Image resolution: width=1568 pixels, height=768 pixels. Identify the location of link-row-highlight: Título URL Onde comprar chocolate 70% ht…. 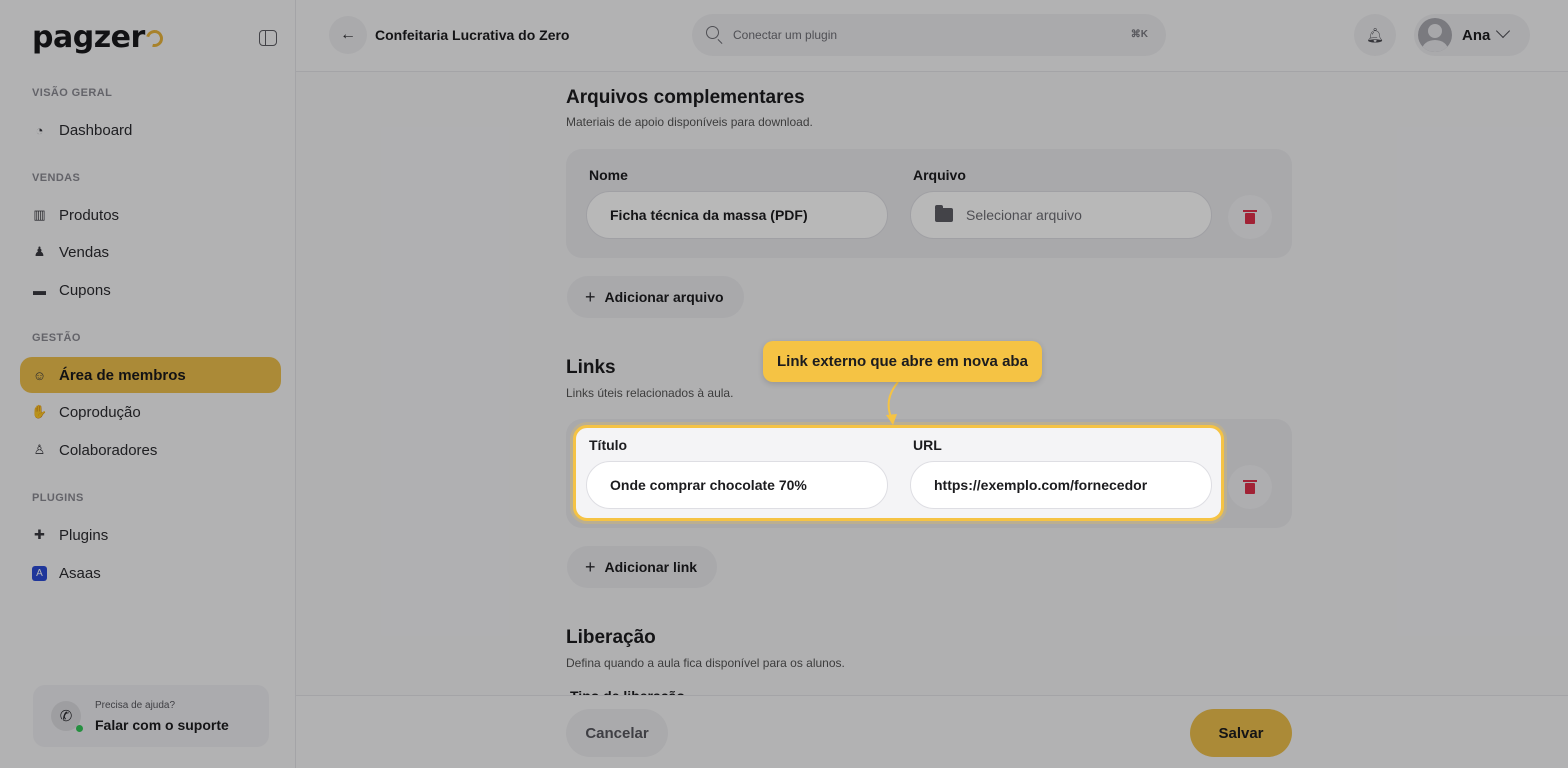
(898, 473).